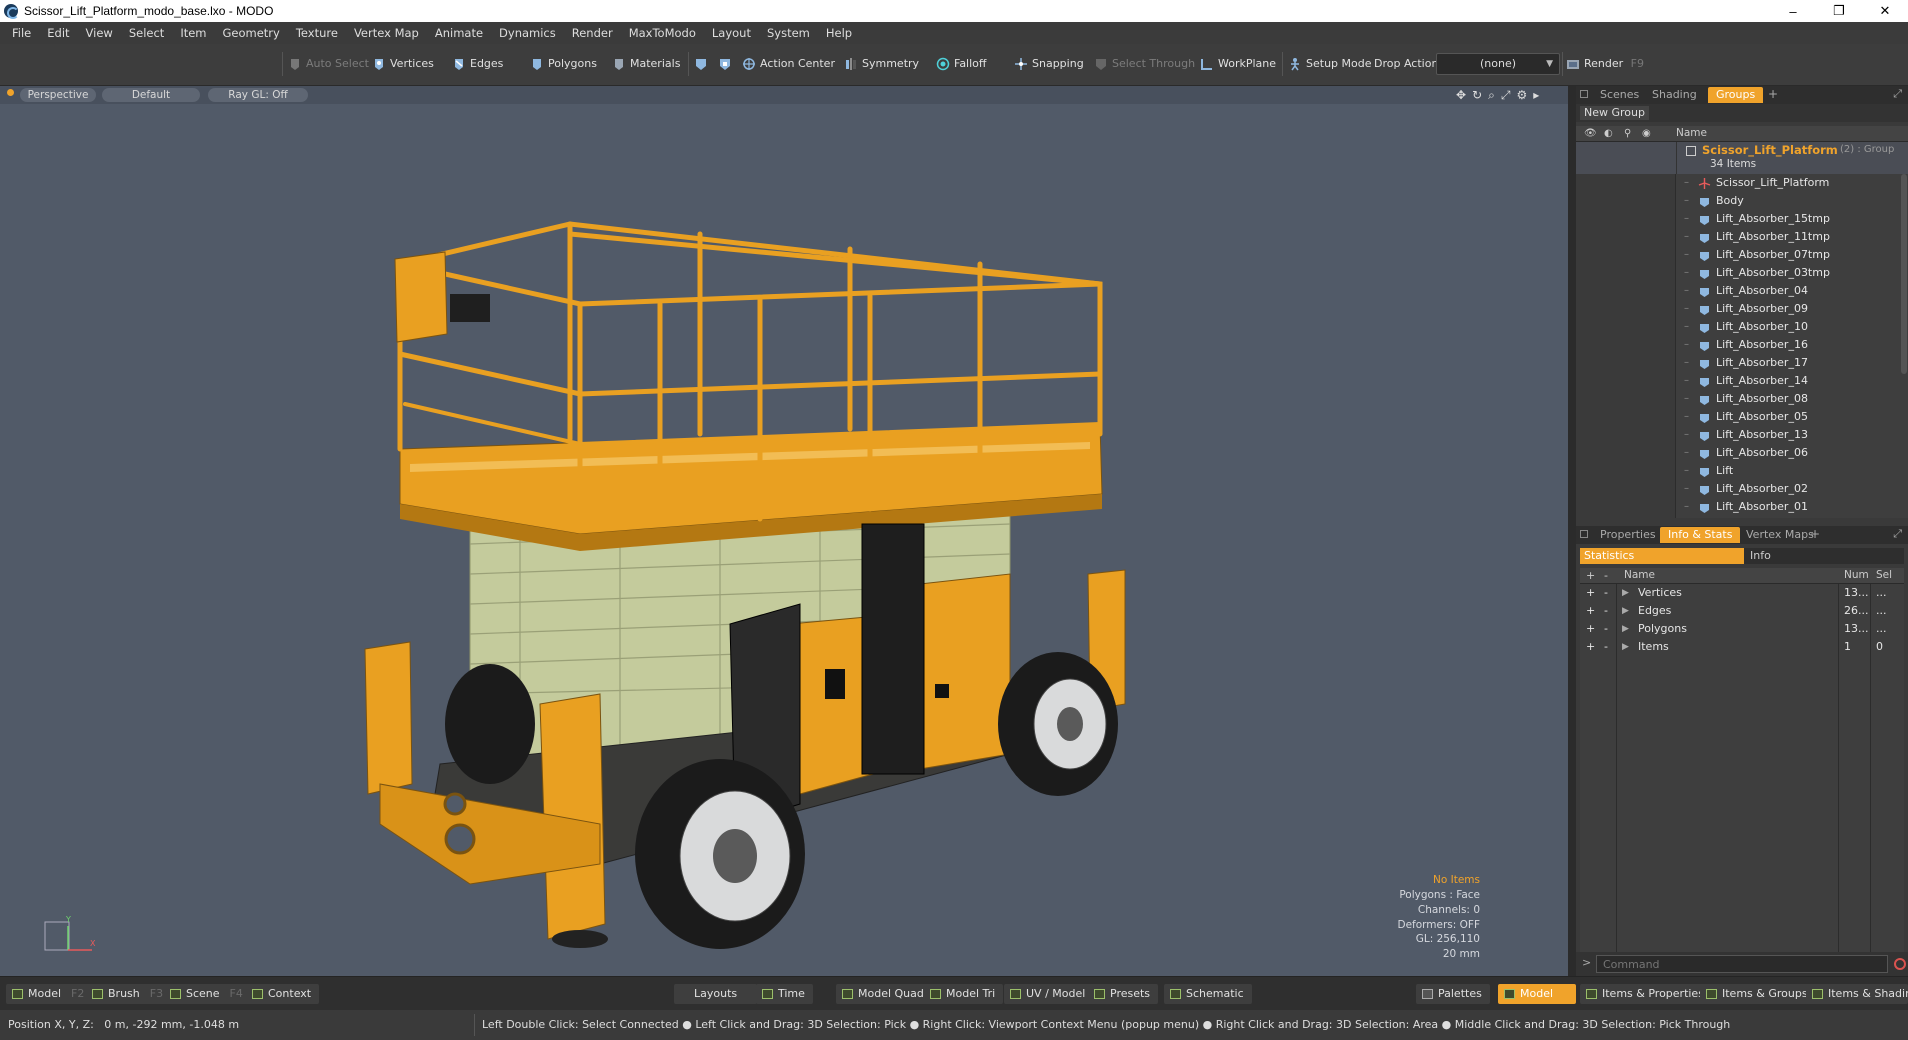  I want to click on materials-button: Materials, so click(647, 64).